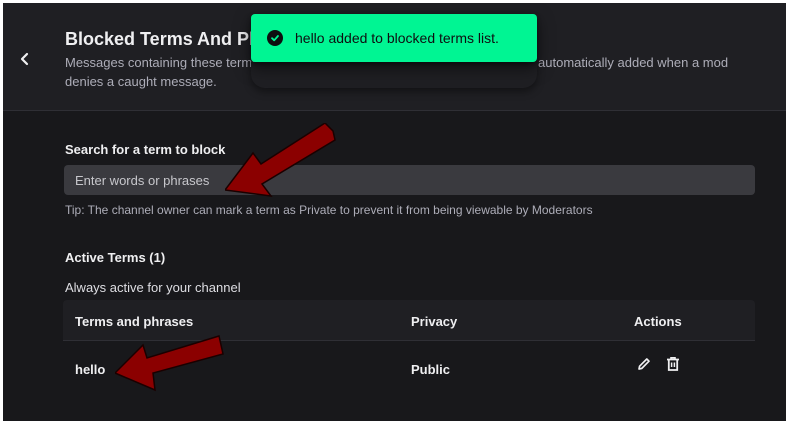 Image resolution: width=788 pixels, height=424 pixels. I want to click on success-toast: hello added to blocked terms list., so click(394, 38).